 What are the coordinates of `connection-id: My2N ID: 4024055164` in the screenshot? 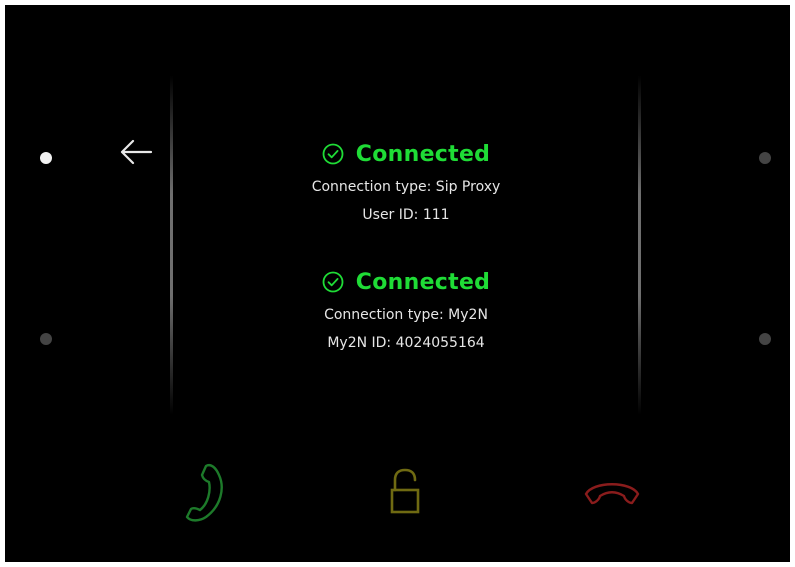 It's located at (406, 343).